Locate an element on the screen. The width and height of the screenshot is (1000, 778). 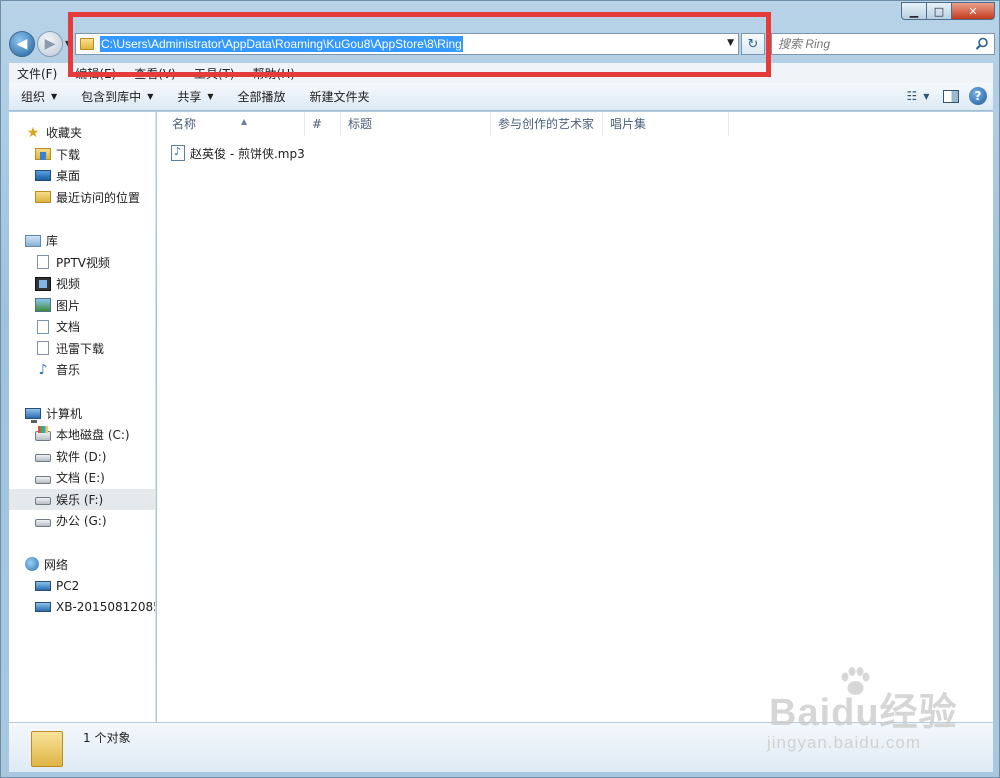
sidebar-item-label: PC2 is located at coordinates (68, 585).